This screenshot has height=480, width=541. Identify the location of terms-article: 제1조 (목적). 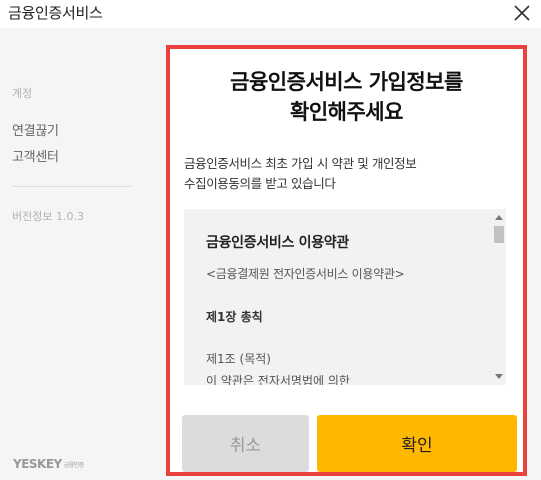
(238, 359).